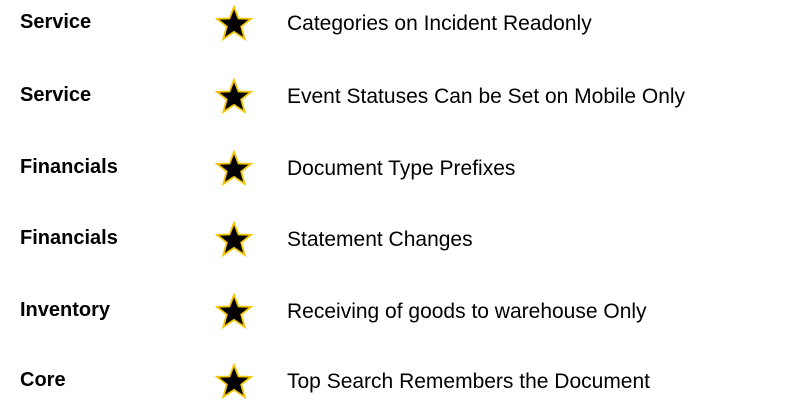  What do you see at coordinates (467, 311) in the screenshot?
I see `feature-text: Receiving of goods to warehouse Only` at bounding box center [467, 311].